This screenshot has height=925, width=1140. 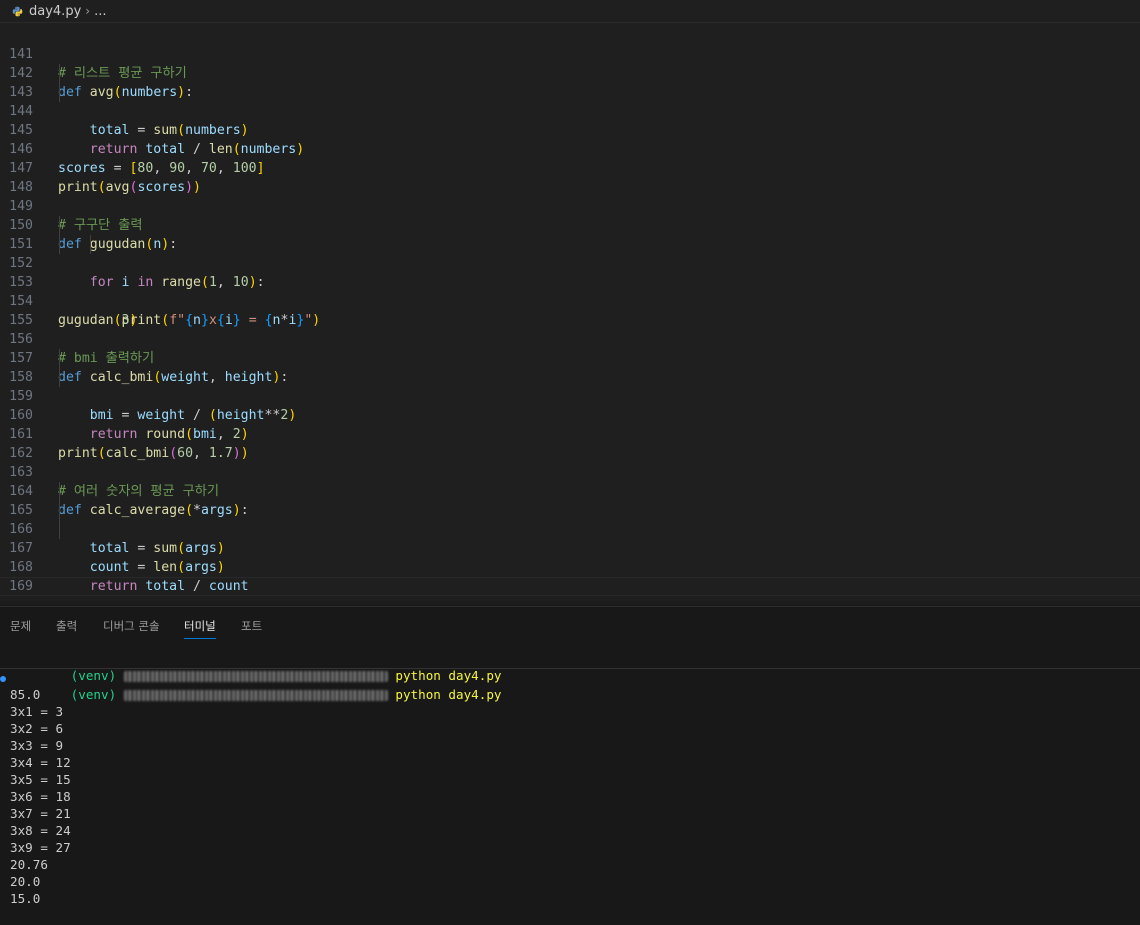 I want to click on code-line: 168, so click(x=570, y=557).